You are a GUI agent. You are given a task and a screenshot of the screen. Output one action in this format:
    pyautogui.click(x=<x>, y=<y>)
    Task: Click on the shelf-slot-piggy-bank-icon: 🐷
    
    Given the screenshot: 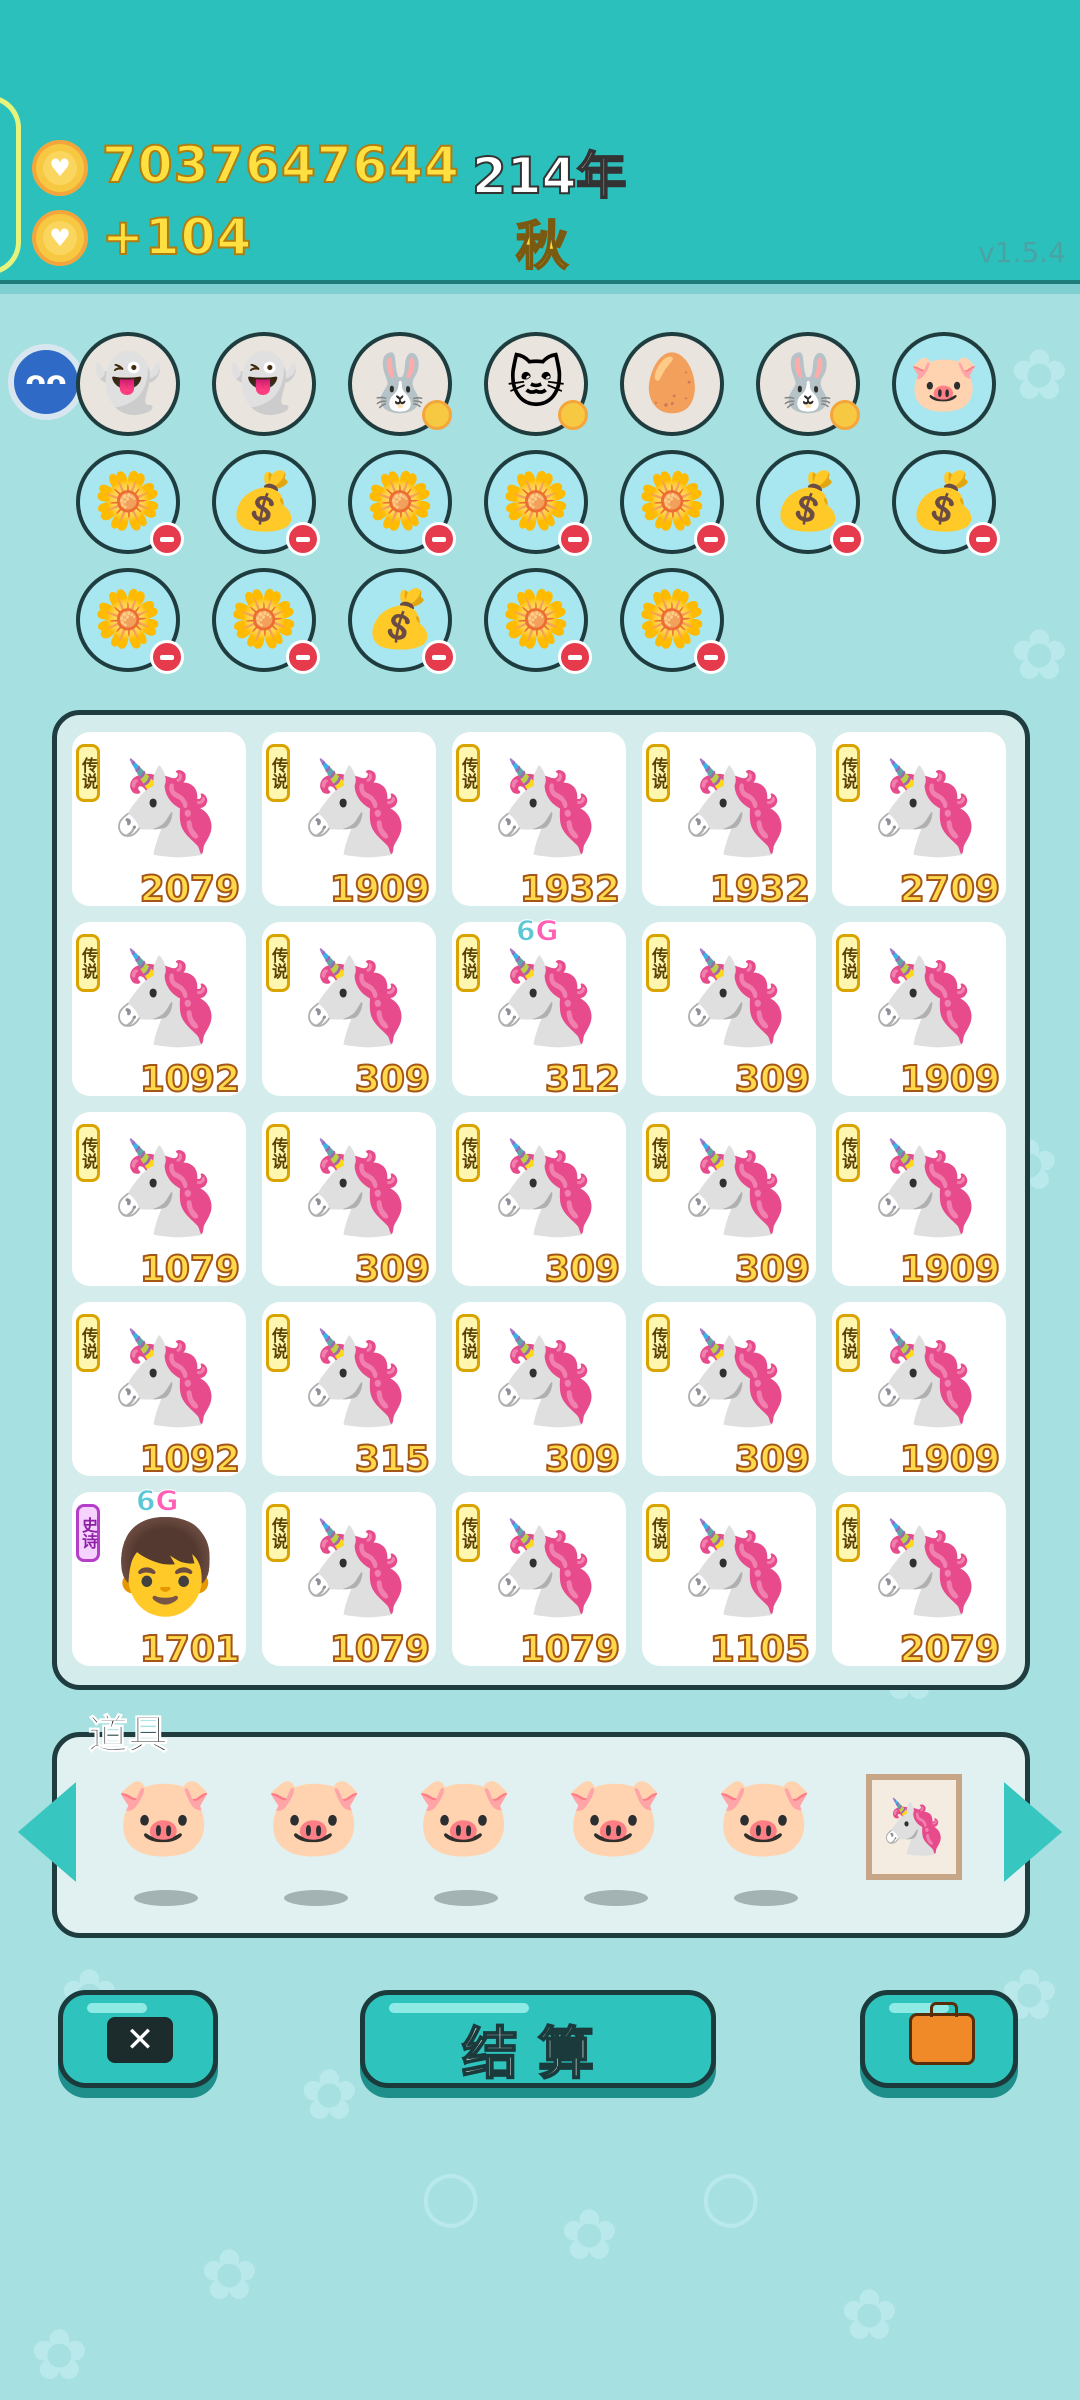 What is the action you would take?
    pyautogui.click(x=944, y=384)
    